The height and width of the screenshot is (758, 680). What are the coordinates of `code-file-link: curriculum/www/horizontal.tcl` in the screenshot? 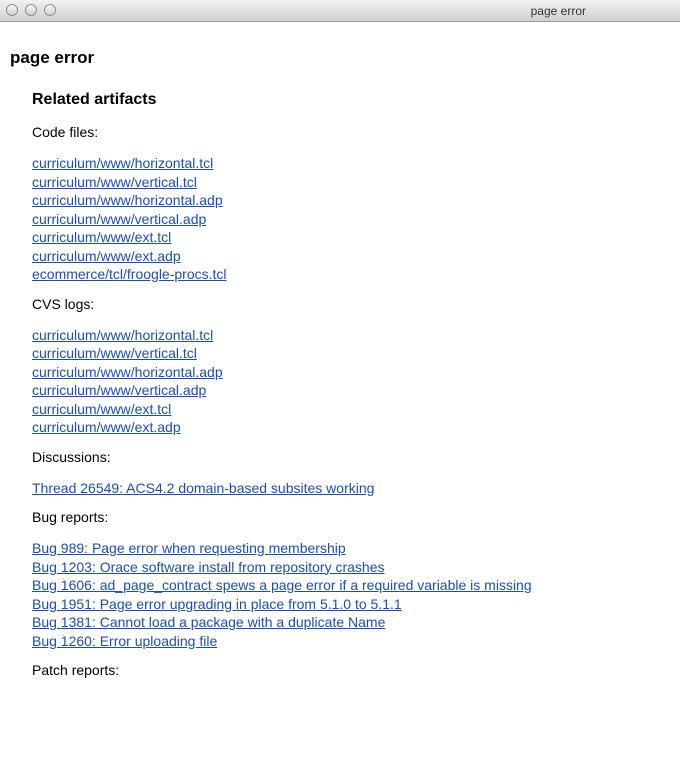 It's located at (122, 163).